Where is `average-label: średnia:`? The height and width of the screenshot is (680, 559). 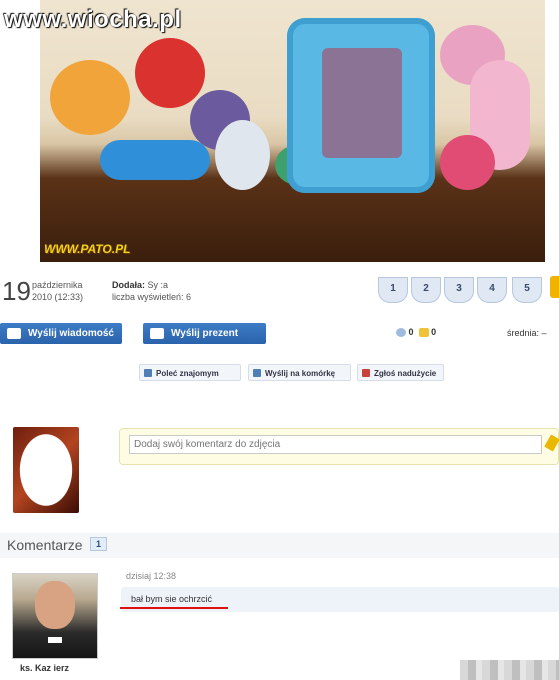
average-label: średnia: is located at coordinates (523, 333).